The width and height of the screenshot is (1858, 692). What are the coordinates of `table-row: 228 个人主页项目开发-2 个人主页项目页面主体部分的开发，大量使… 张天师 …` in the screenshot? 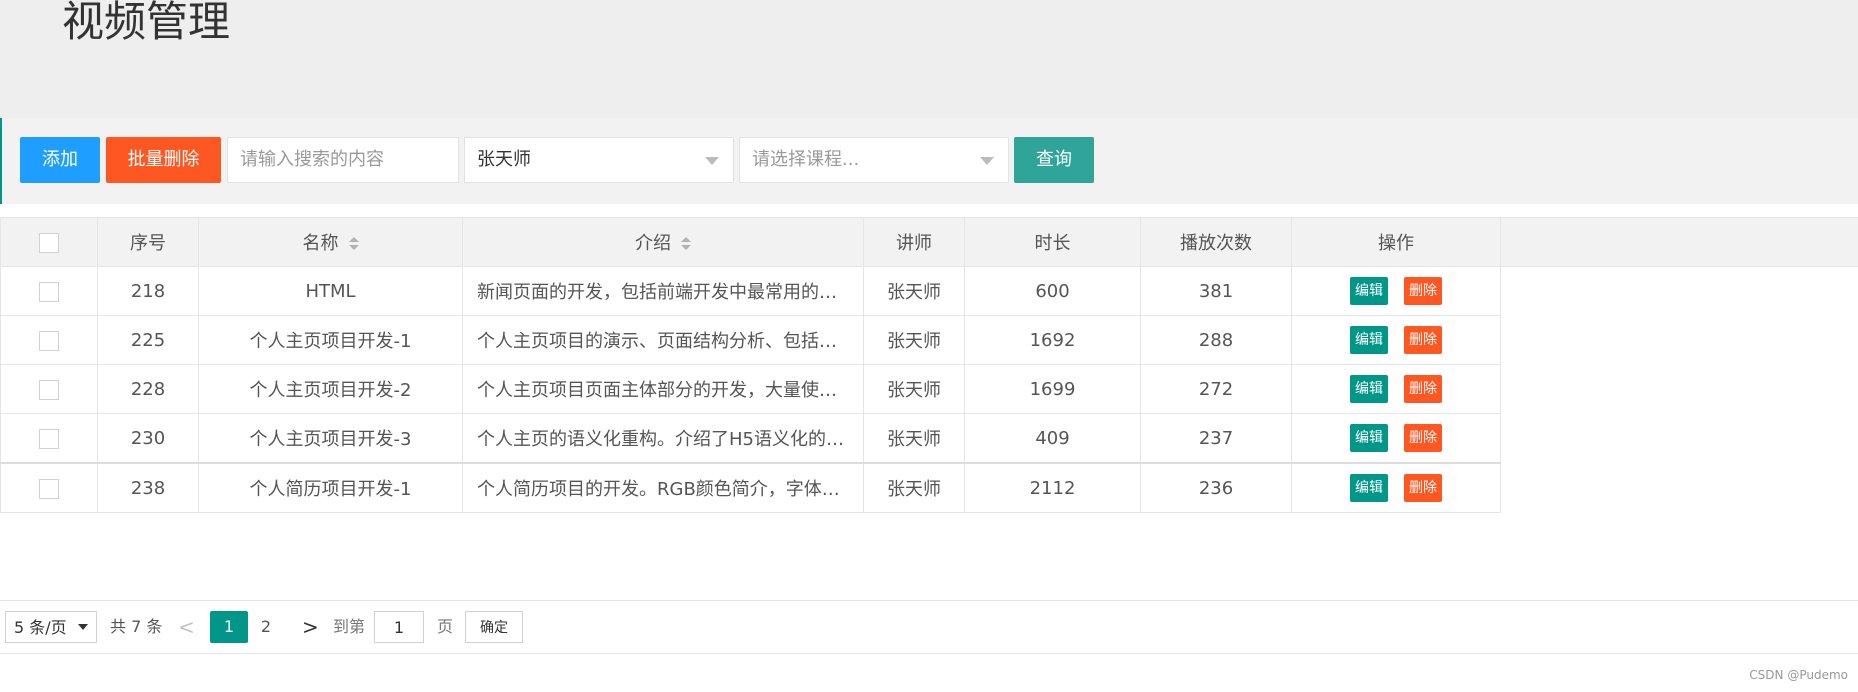 It's located at (750, 389).